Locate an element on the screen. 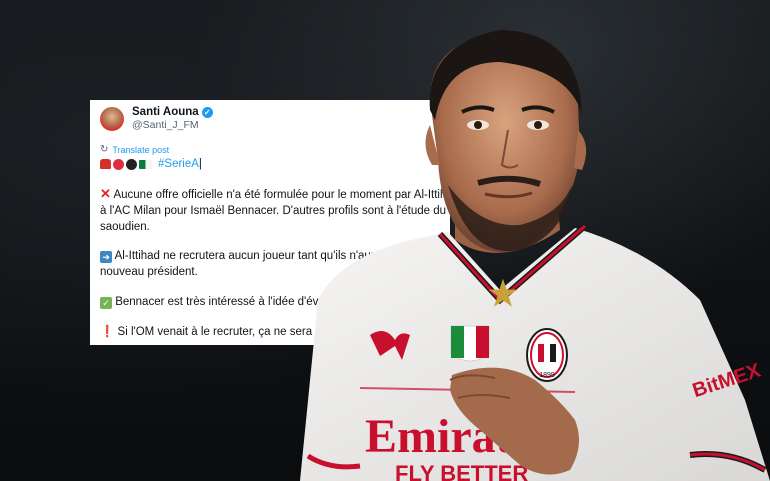  shirt-sponsor-tagline: FLY BETTER is located at coordinates (461, 471).